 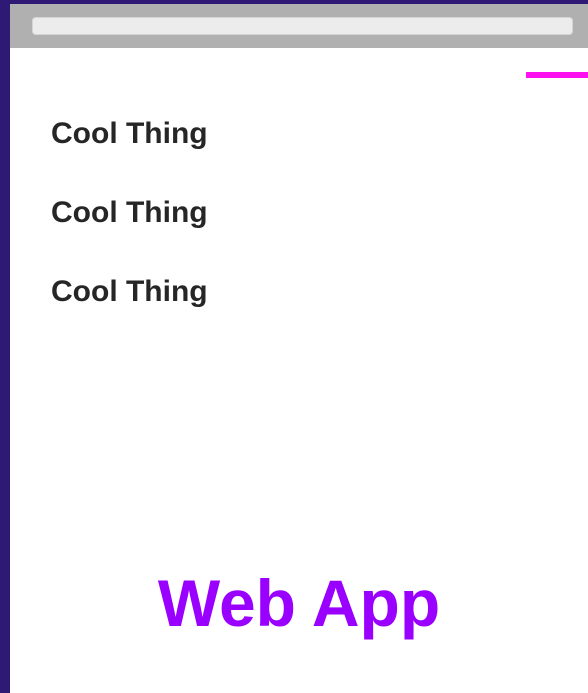 What do you see at coordinates (129, 236) in the screenshot?
I see `content-list: Cool Thing Cool Thing Cool Thing` at bounding box center [129, 236].